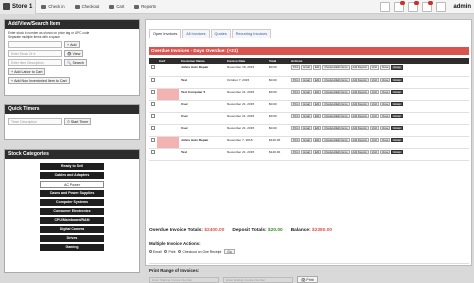 This screenshot has height=283, width=474. I want to click on category-ac-power: AC Power, so click(72, 184).